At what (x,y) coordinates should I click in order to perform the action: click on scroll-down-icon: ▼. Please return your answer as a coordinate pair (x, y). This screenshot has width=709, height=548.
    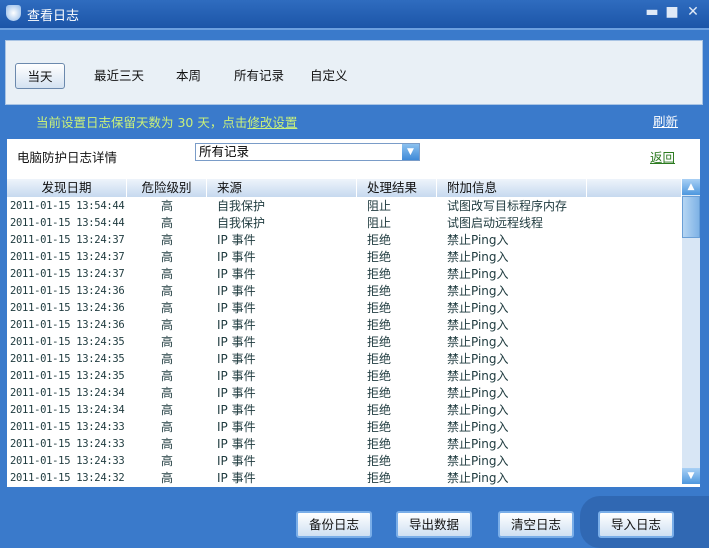
    Looking at the image, I should click on (691, 476).